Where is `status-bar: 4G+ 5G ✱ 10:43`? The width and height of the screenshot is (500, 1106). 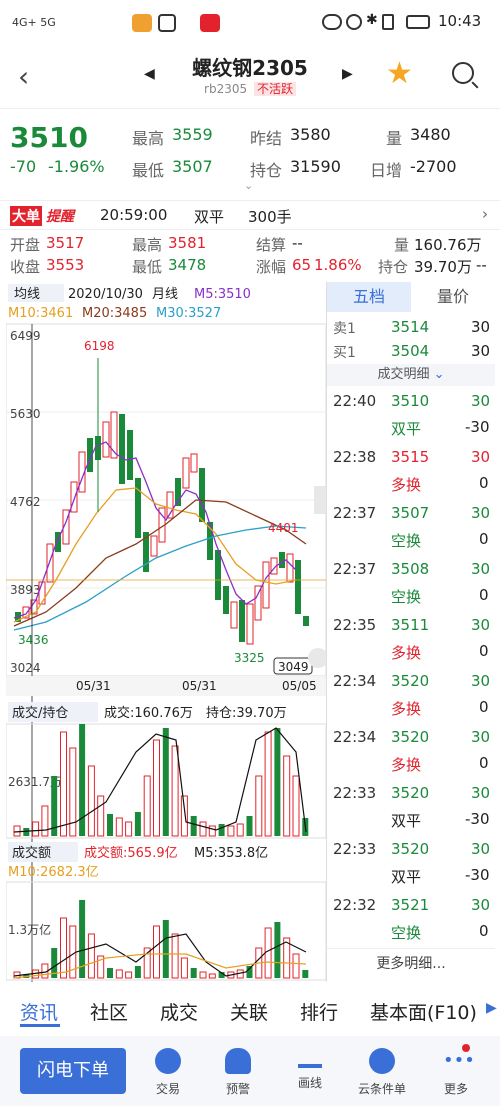
status-bar: 4G+ 5G ✱ 10:43 is located at coordinates (250, 28).